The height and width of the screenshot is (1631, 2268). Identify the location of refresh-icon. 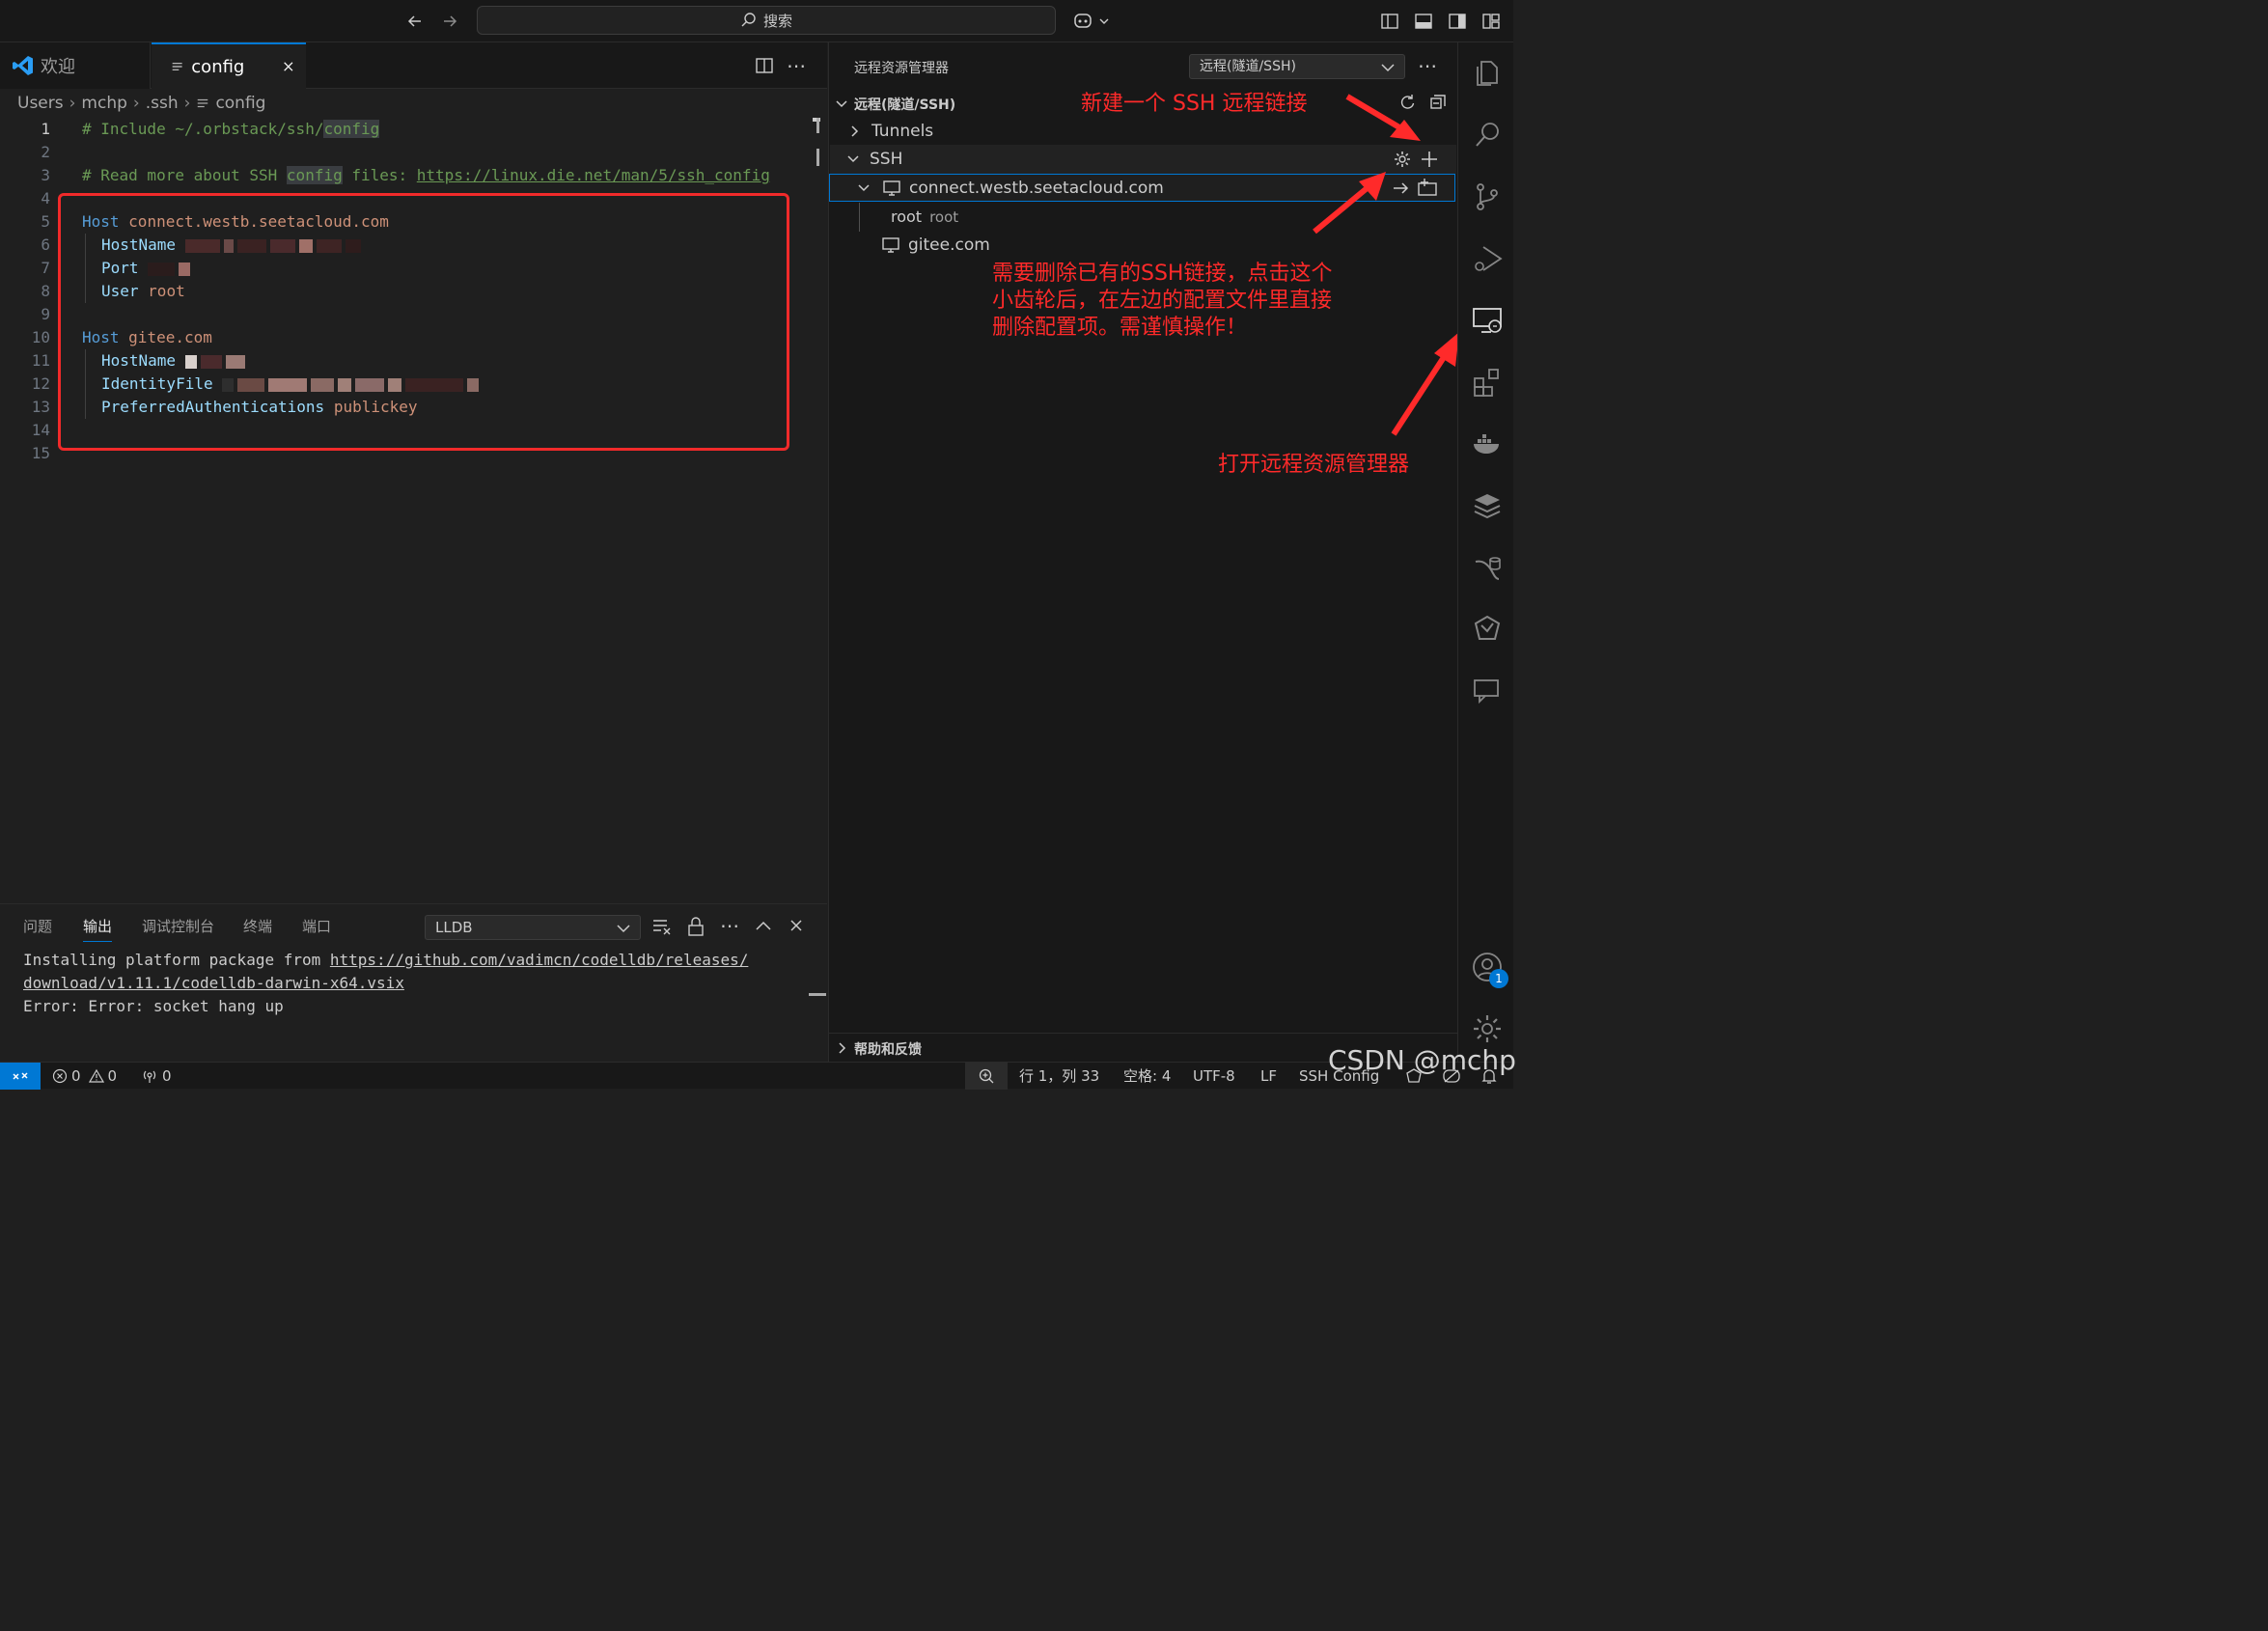
(1408, 103).